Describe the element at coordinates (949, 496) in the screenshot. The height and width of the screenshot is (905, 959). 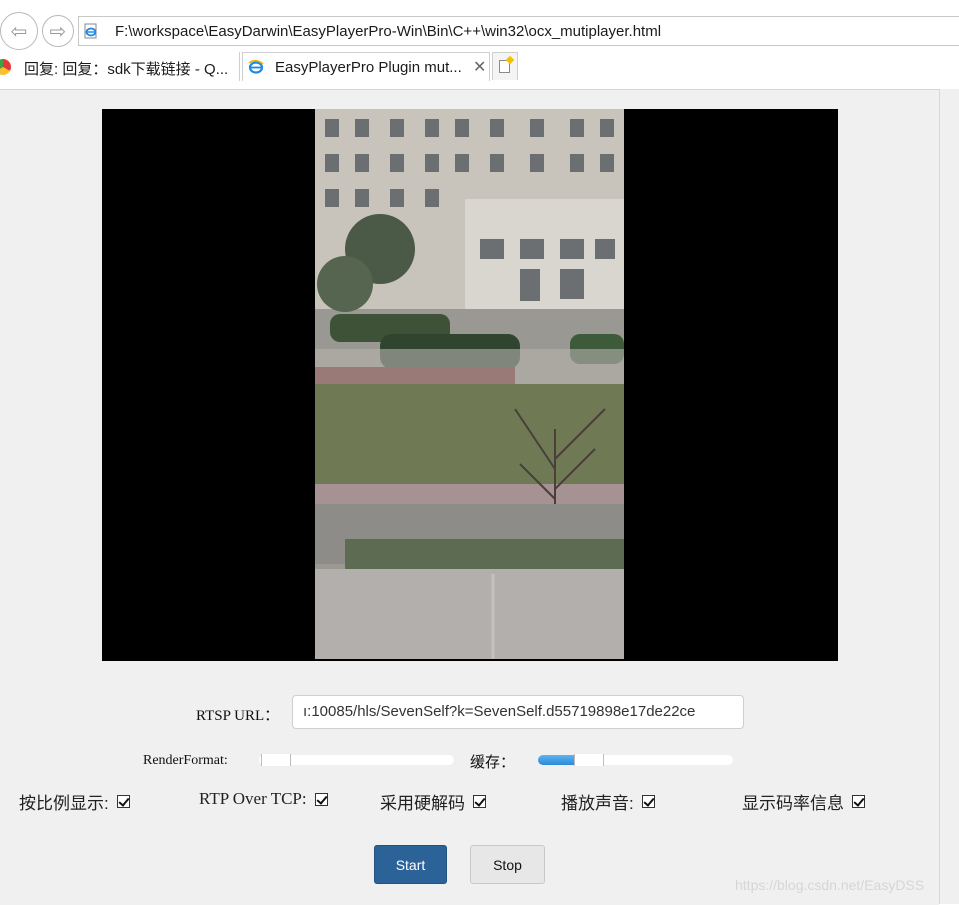
I see `vertical-scrollbar` at that location.